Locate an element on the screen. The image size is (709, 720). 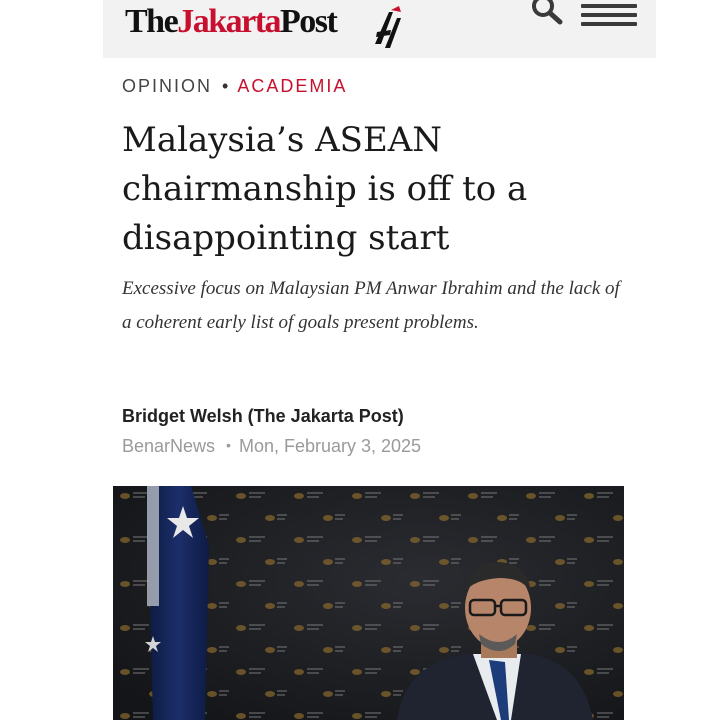
logo-text-jakarta: Jakarta is located at coordinates (229, 21).